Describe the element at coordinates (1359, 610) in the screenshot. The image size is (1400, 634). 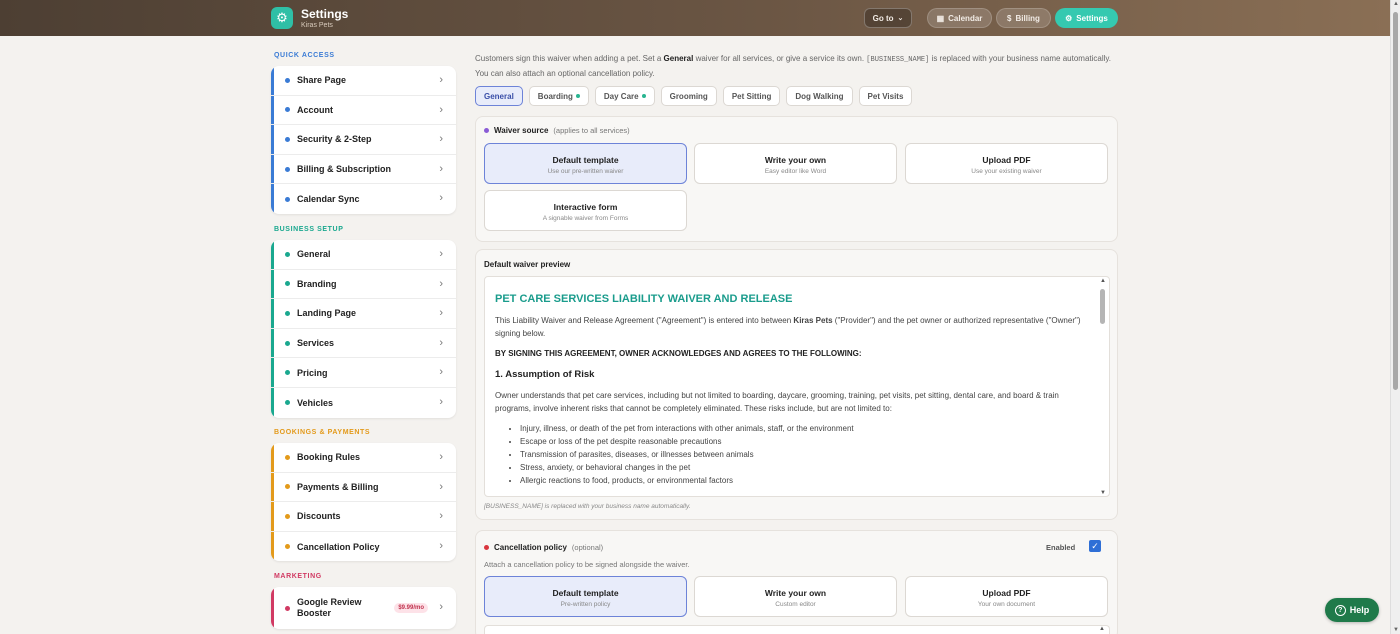
I see `help-label: Help` at that location.